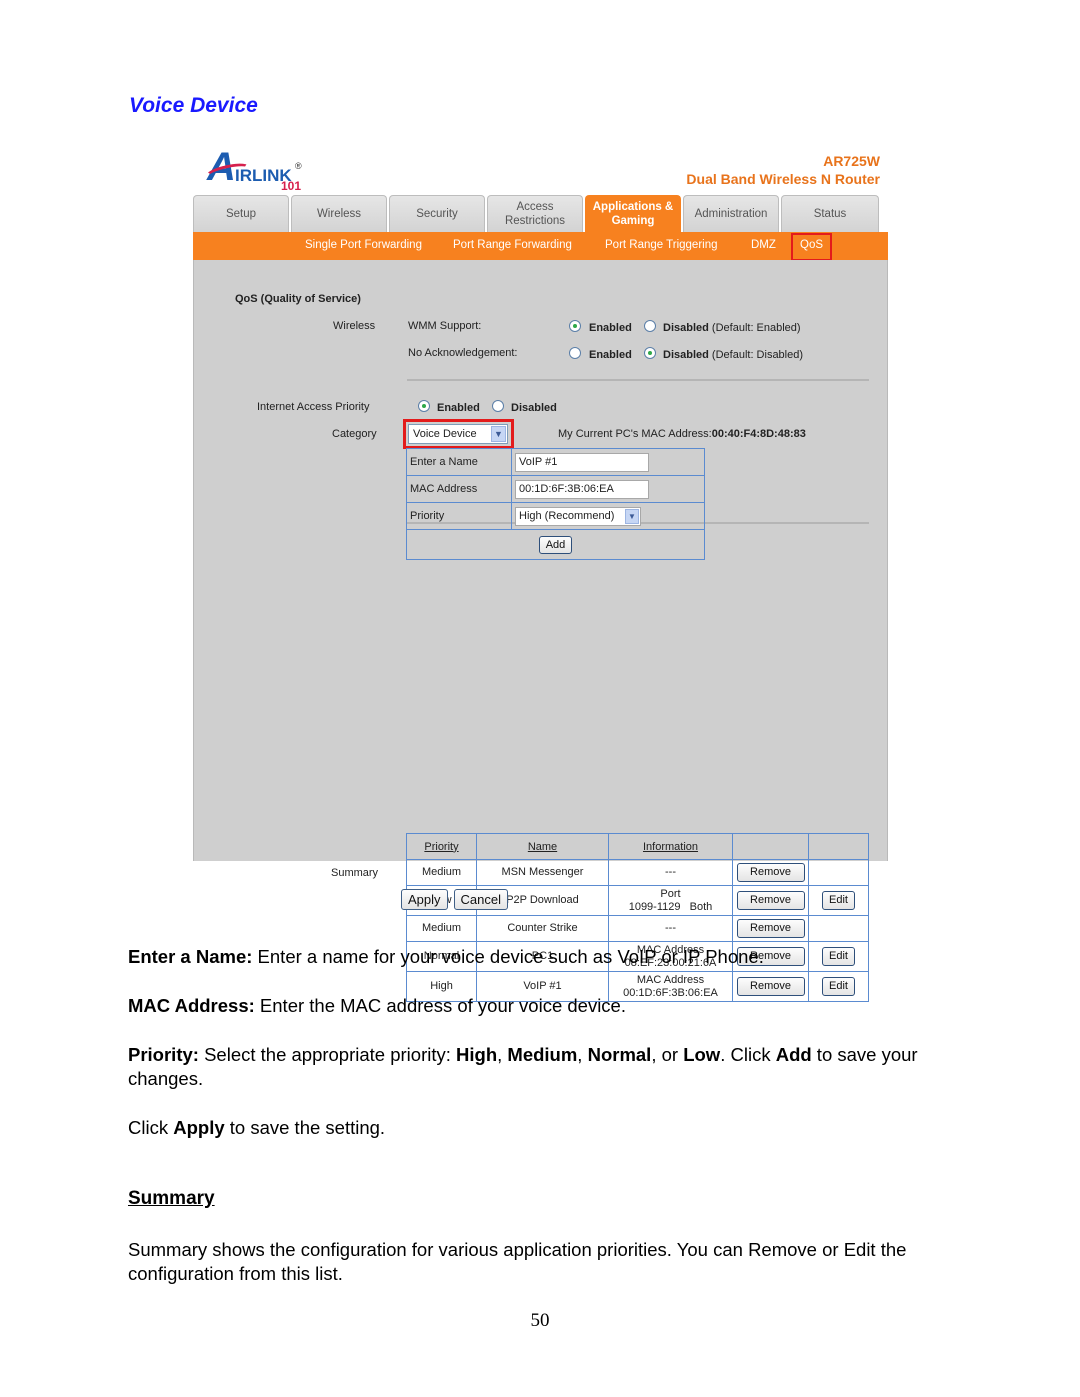 This screenshot has height=1397, width=1080. Describe the element at coordinates (731, 213) in the screenshot. I see `tab-administration: Administration` at that location.